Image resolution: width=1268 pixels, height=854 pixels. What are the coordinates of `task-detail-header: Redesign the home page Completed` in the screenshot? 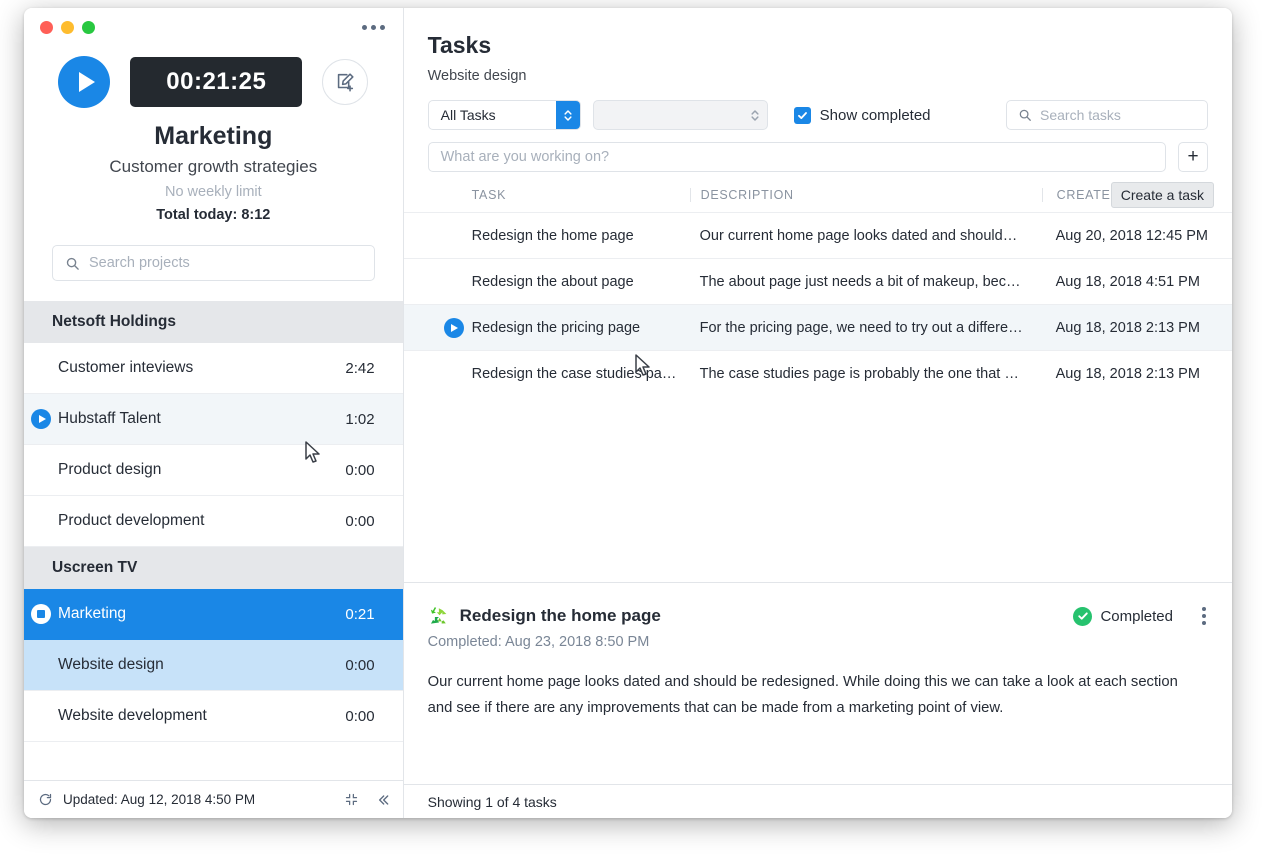 It's located at (818, 616).